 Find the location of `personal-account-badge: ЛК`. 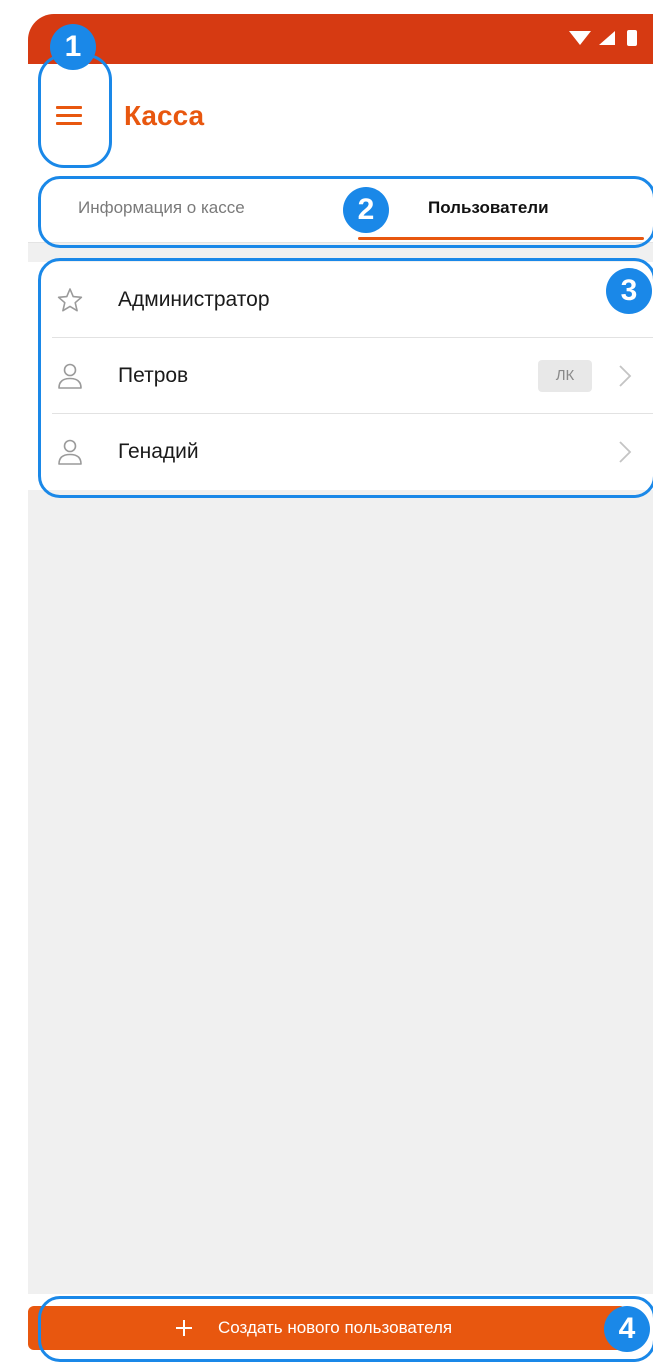

personal-account-badge: ЛК is located at coordinates (565, 376).